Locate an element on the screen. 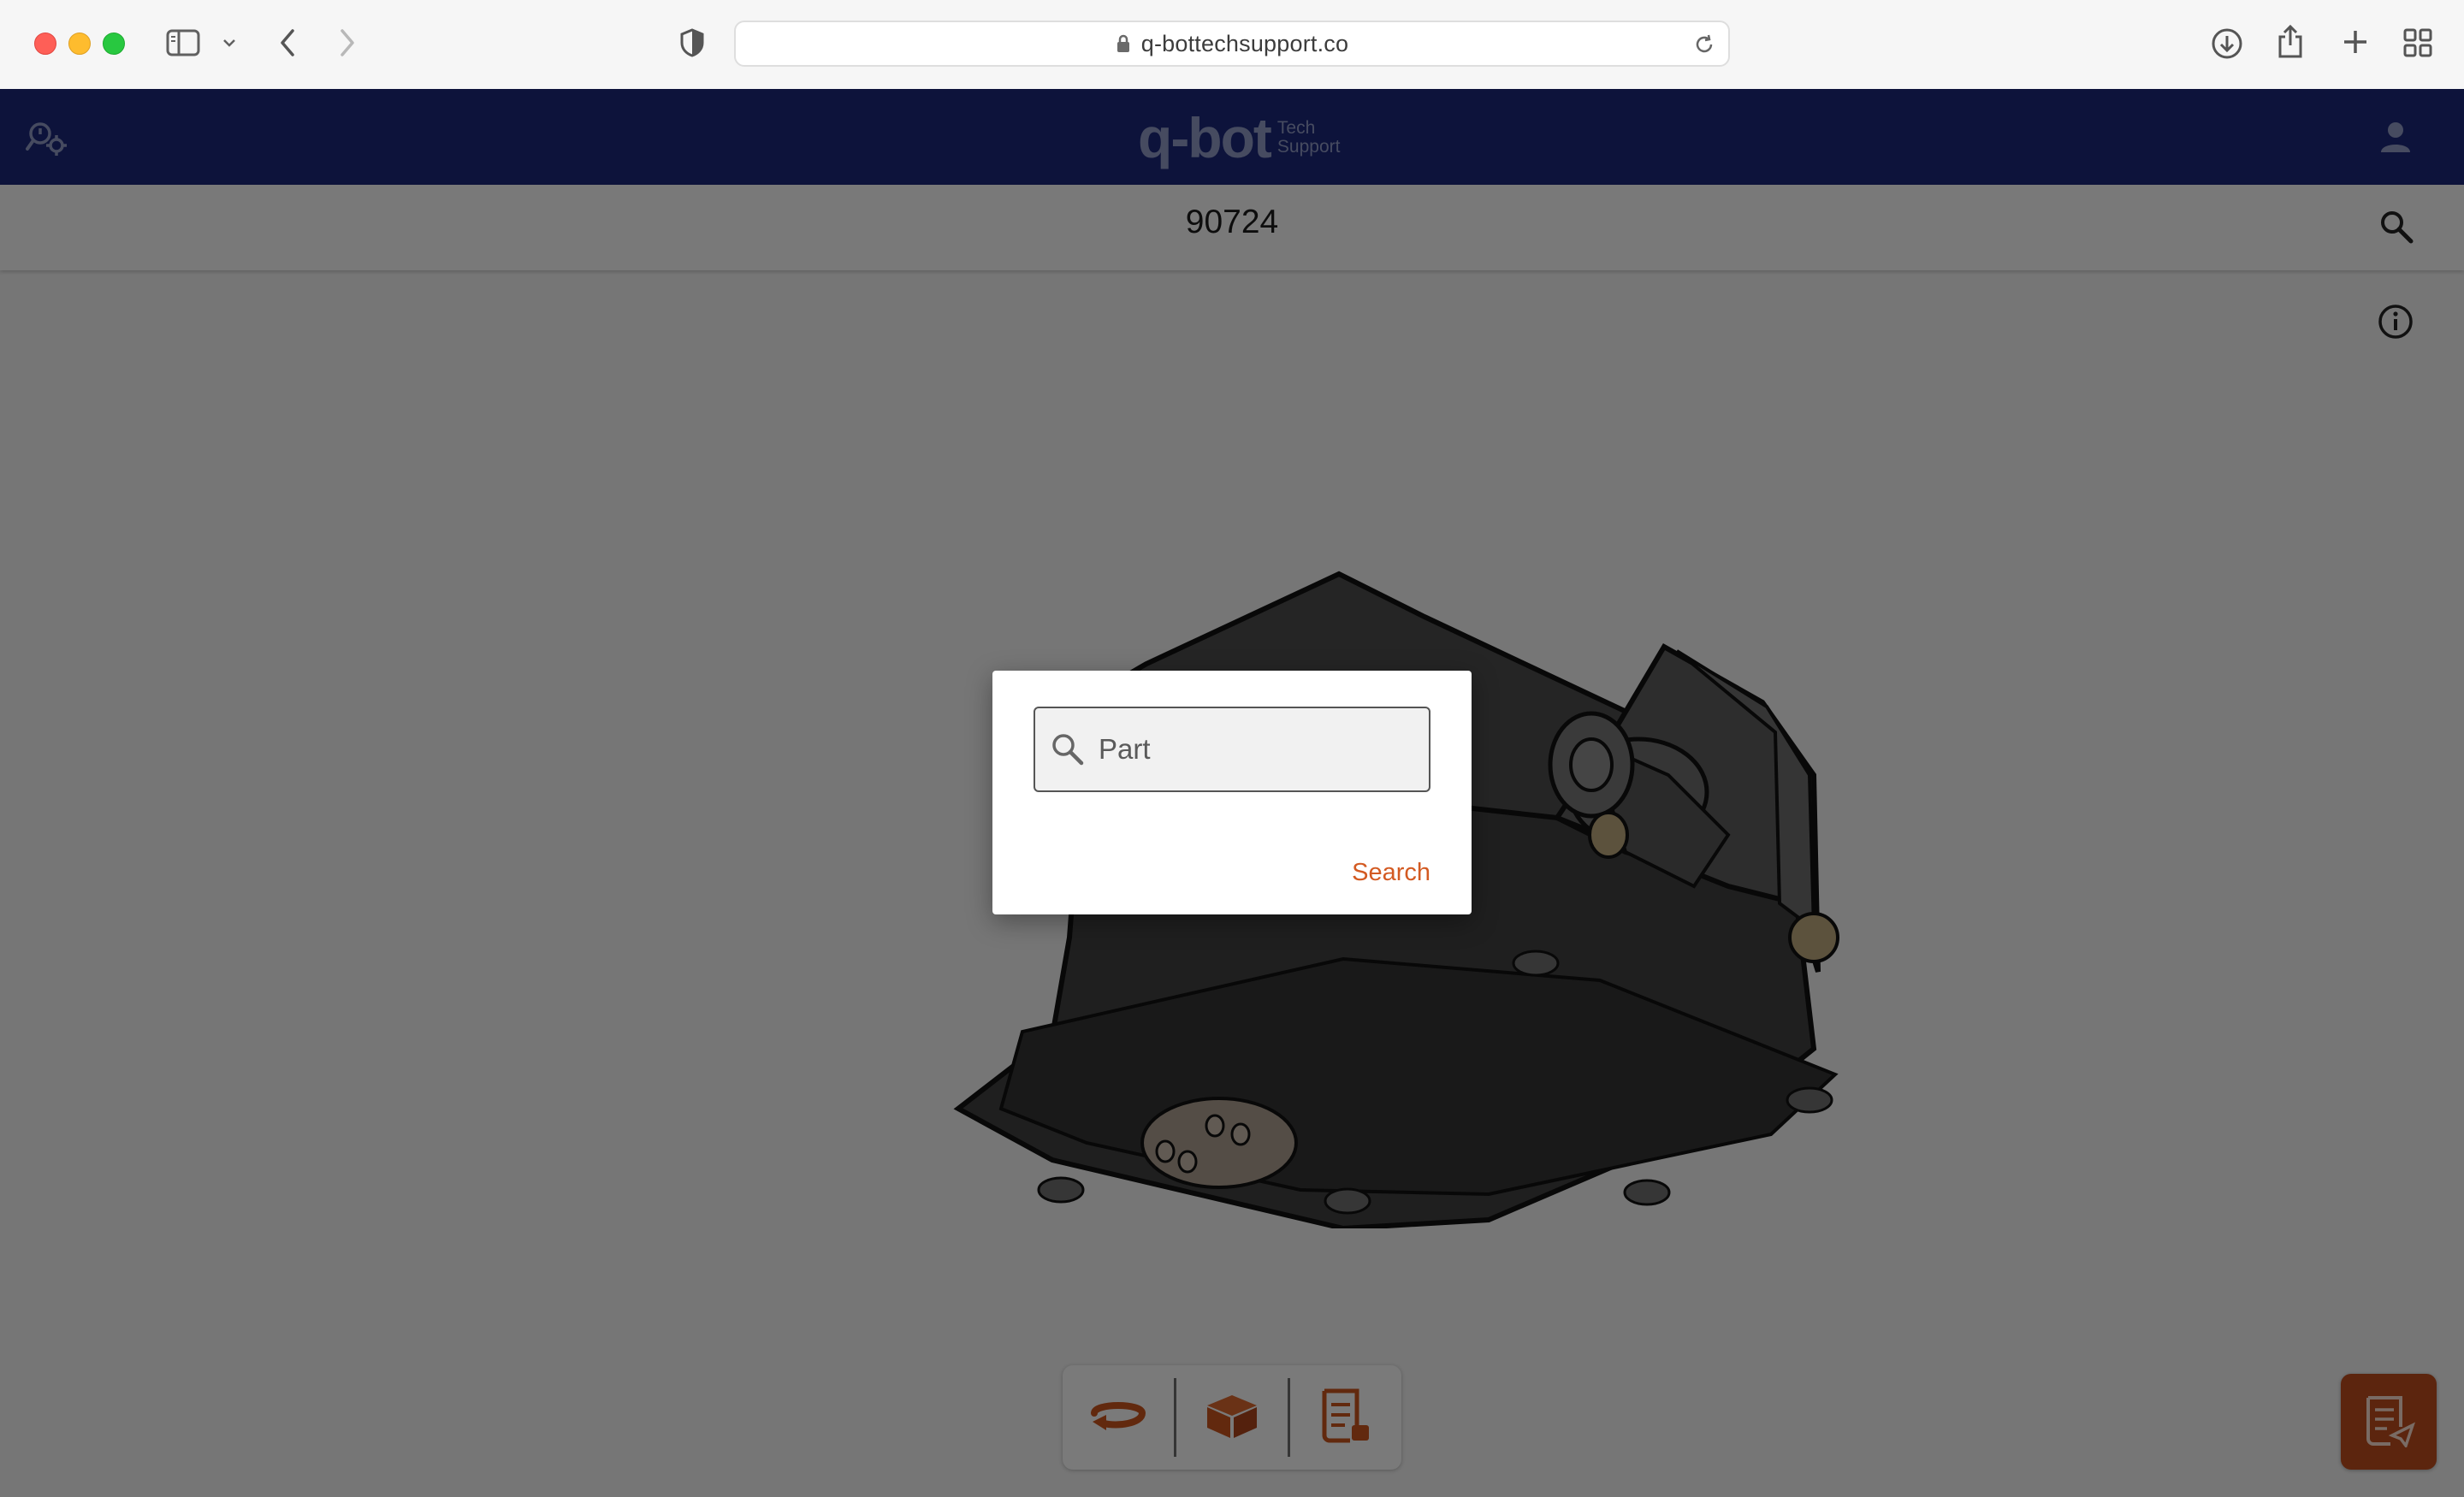 The height and width of the screenshot is (1497, 2464). new-tab-icon is located at coordinates (2355, 41).